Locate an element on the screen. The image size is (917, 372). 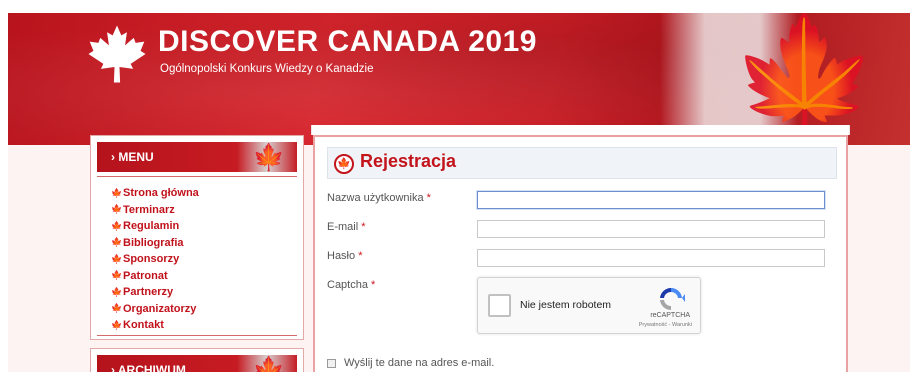
flag-maple-leaf-icon: 🍁 is located at coordinates (805, 79).